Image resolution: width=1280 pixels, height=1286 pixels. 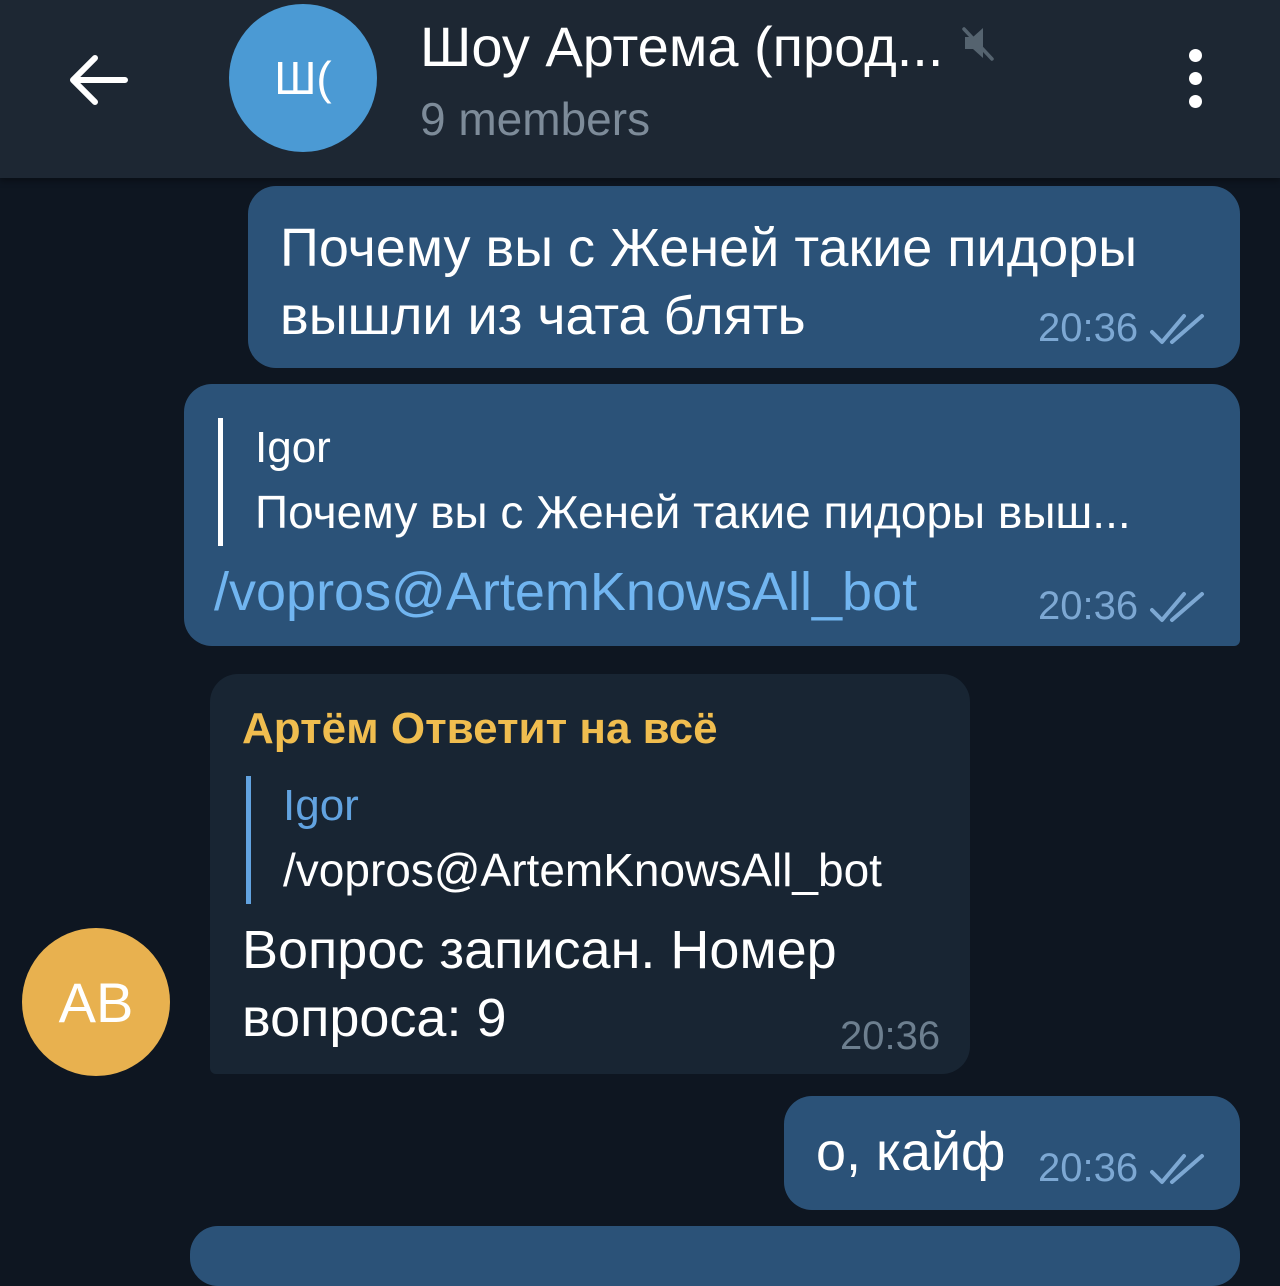 I want to click on reply-text: /vopros@ArtemKnowsAll_bot, so click(x=582, y=870).